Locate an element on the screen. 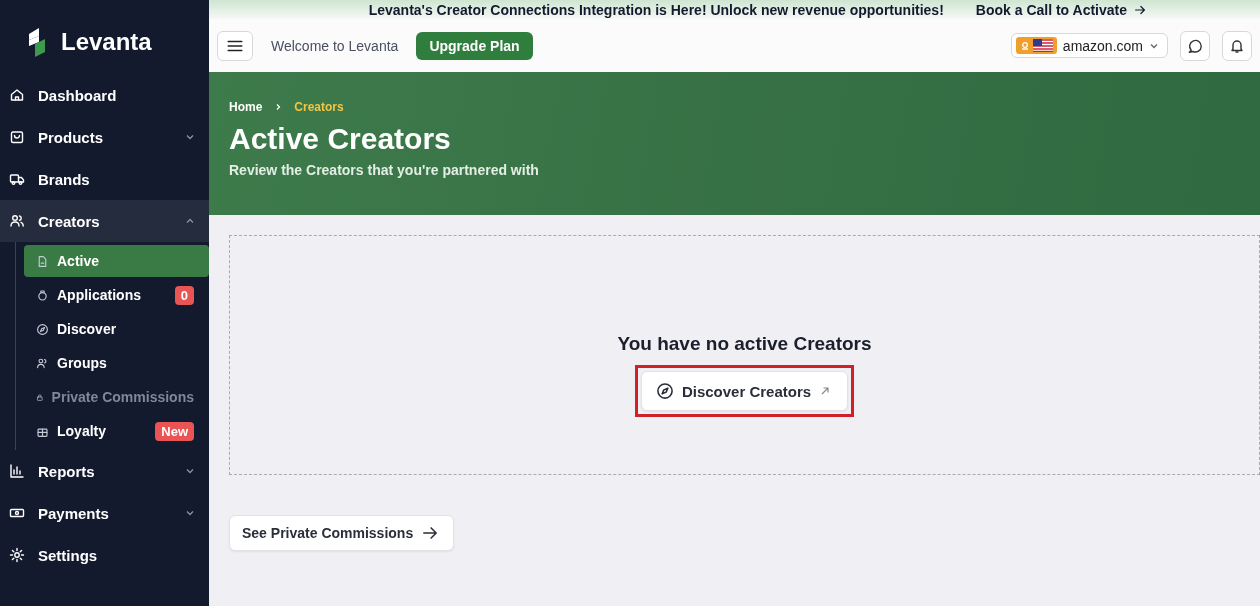 This screenshot has height=606, width=1260. nav-item: Creators is located at coordinates (104, 221).